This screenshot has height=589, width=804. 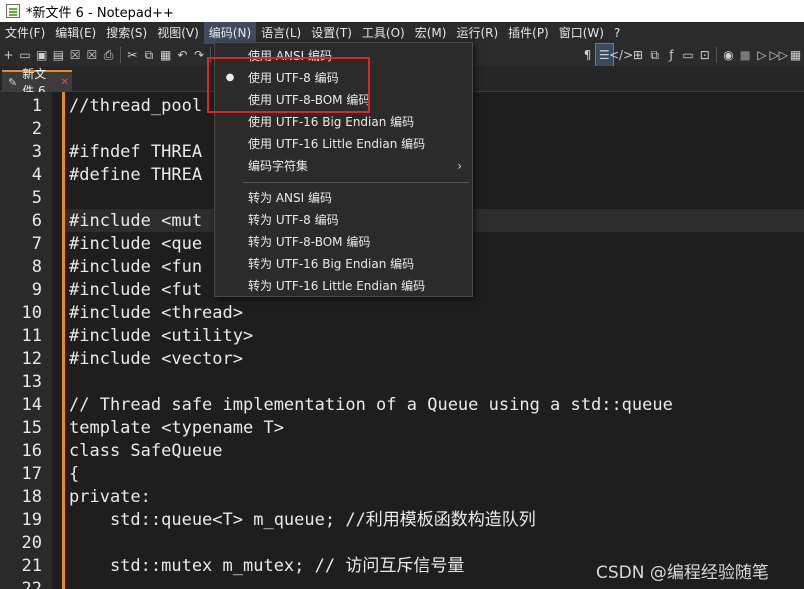 What do you see at coordinates (402, 336) in the screenshot?
I see `code-line: 11 #include <utility>` at bounding box center [402, 336].